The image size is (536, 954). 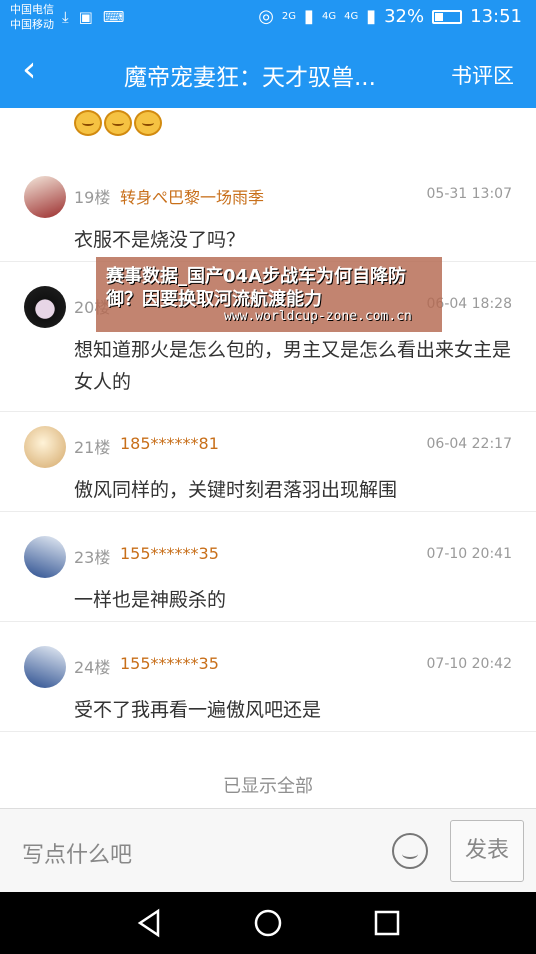 What do you see at coordinates (32, 17) in the screenshot?
I see `carrier-info: 中国电信 中国移动` at bounding box center [32, 17].